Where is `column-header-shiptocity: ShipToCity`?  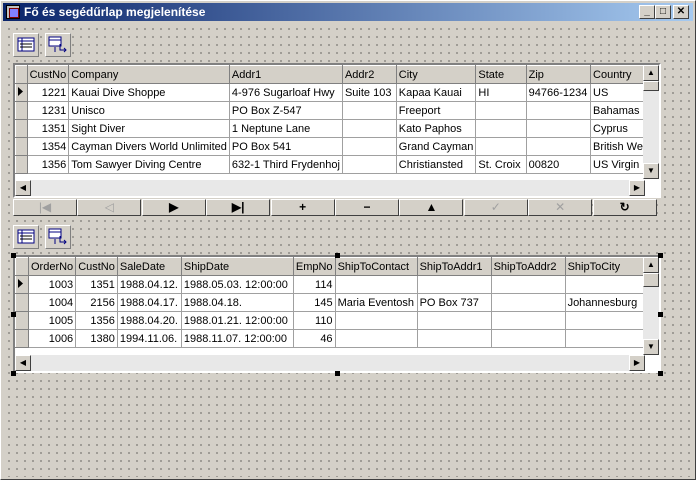 column-header-shiptocity: ShipToCity is located at coordinates (608, 266).